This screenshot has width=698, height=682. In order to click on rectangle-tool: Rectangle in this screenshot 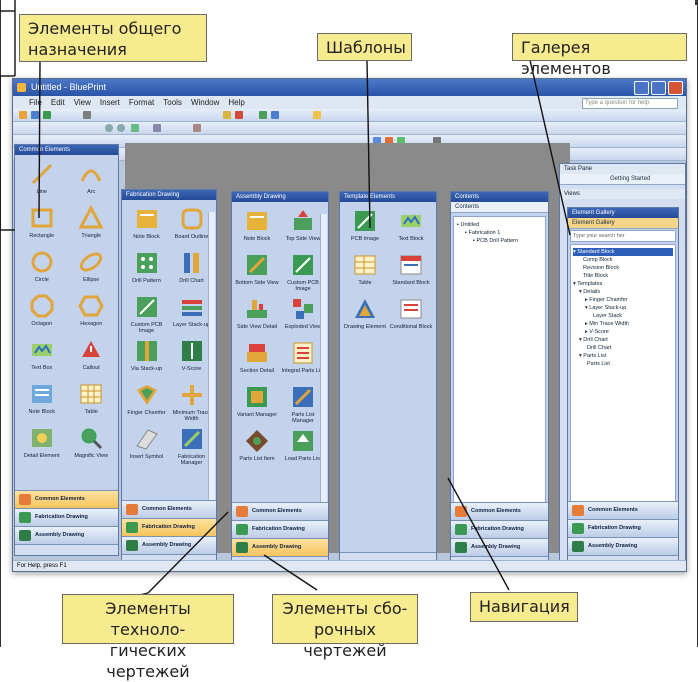, I will do `click(42, 225)`.